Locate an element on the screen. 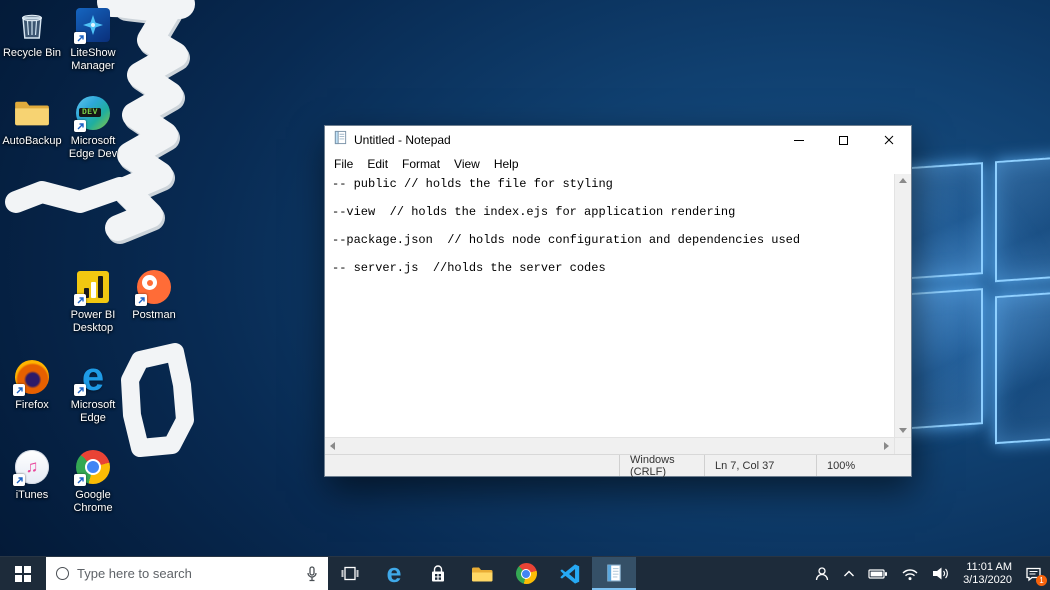 This screenshot has width=1050, height=590. desktop-icon-label: Power BI Desktop is located at coordinates (93, 321).